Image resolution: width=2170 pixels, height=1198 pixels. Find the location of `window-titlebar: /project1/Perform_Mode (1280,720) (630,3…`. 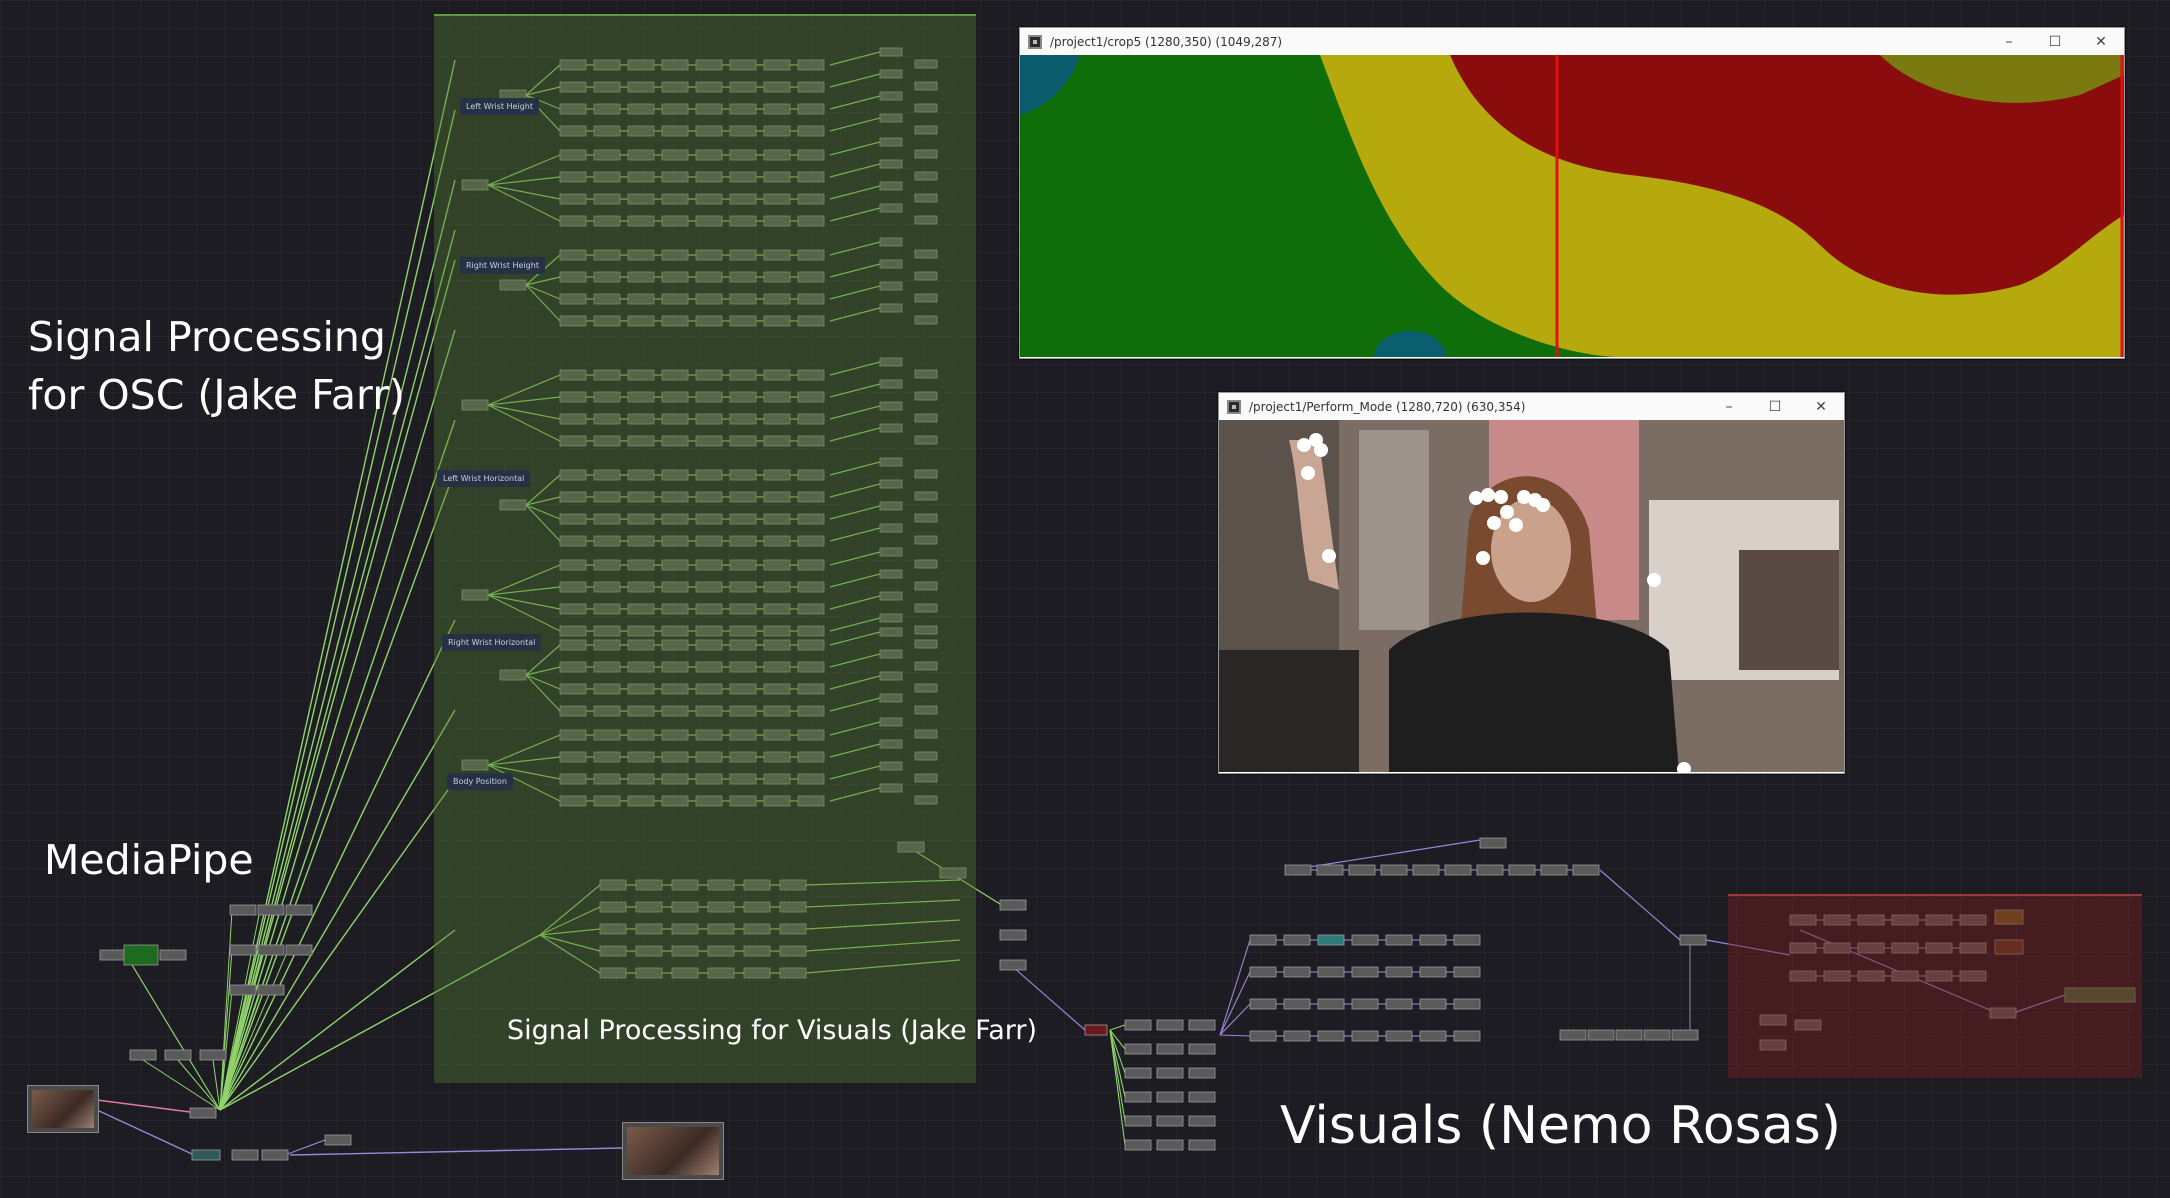

window-titlebar: /project1/Perform_Mode (1280,720) (630,3… is located at coordinates (1531, 406).